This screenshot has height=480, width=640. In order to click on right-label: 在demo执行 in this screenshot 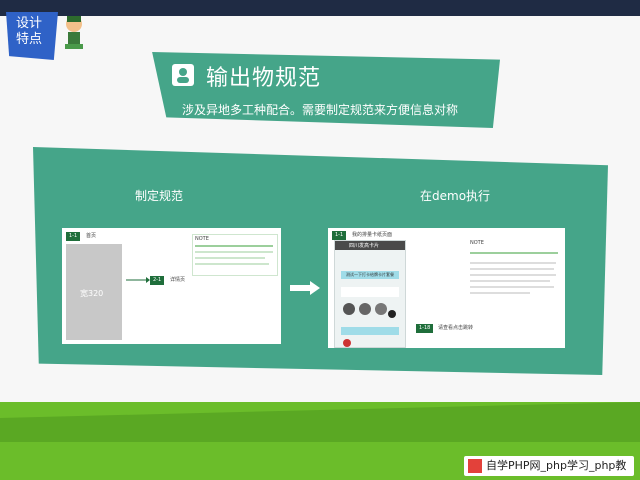, I will do `click(455, 196)`.